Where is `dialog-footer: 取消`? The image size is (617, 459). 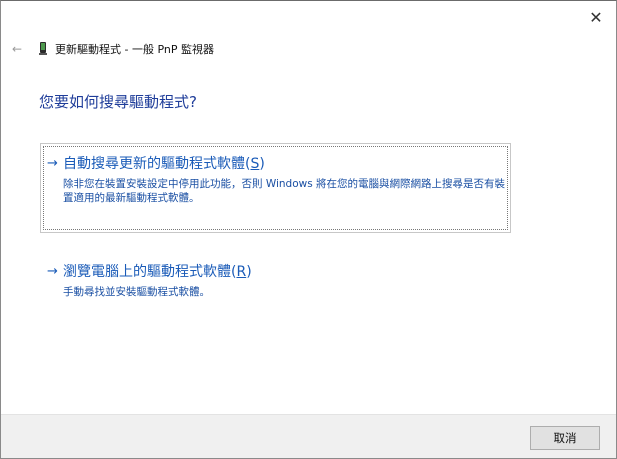 dialog-footer: 取消 is located at coordinates (308, 436).